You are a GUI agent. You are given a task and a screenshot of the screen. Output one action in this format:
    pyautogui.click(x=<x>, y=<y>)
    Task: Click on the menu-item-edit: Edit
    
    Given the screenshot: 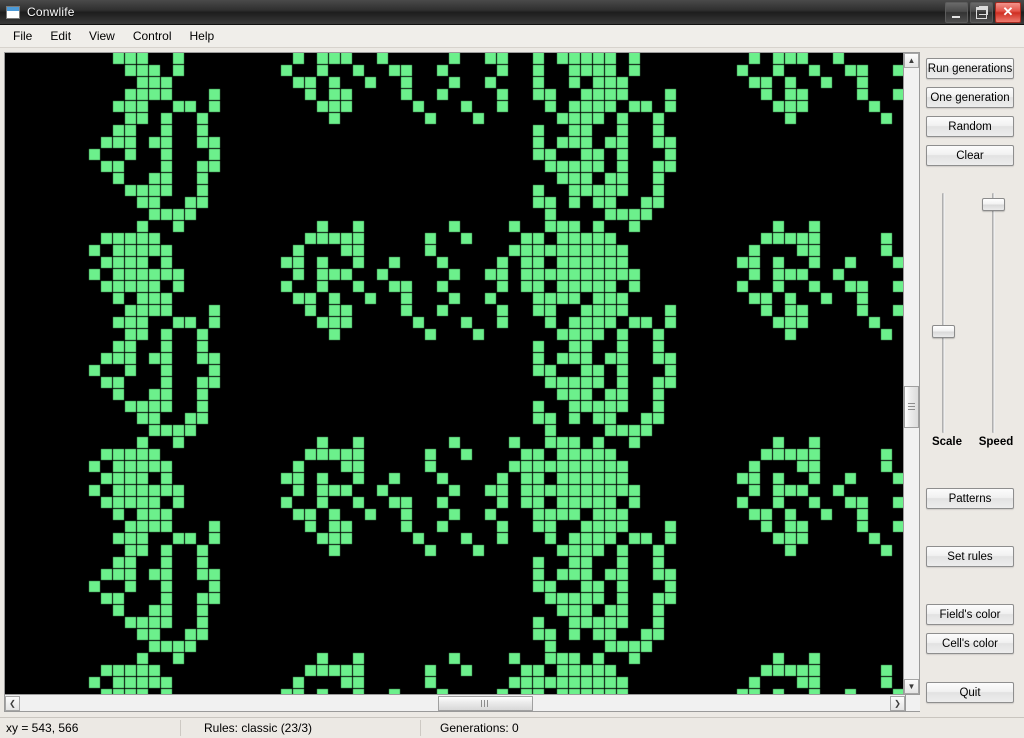 What is the action you would take?
    pyautogui.click(x=60, y=36)
    